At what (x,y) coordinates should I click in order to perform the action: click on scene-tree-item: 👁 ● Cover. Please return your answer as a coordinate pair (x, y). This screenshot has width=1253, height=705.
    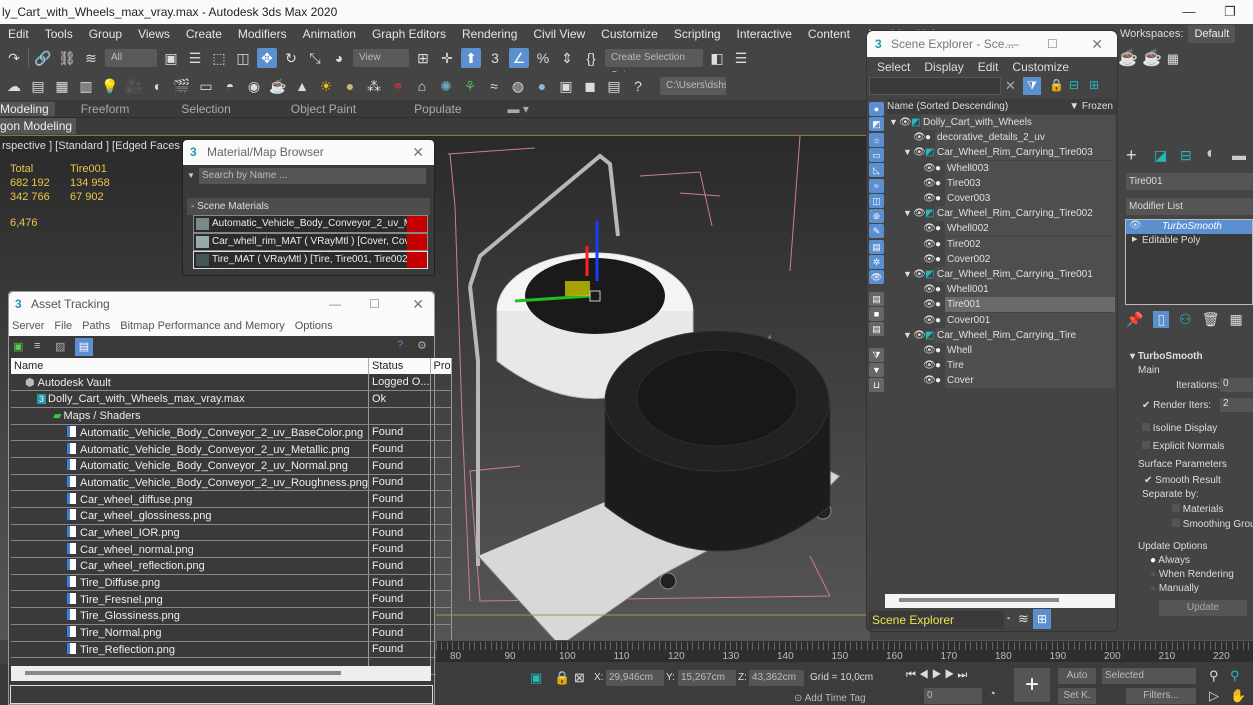
    Looking at the image, I should click on (1001, 381).